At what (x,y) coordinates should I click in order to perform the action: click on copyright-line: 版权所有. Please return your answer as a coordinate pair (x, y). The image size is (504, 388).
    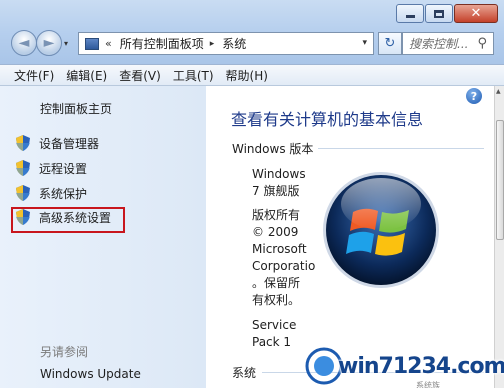
    Looking at the image, I should click on (276, 215).